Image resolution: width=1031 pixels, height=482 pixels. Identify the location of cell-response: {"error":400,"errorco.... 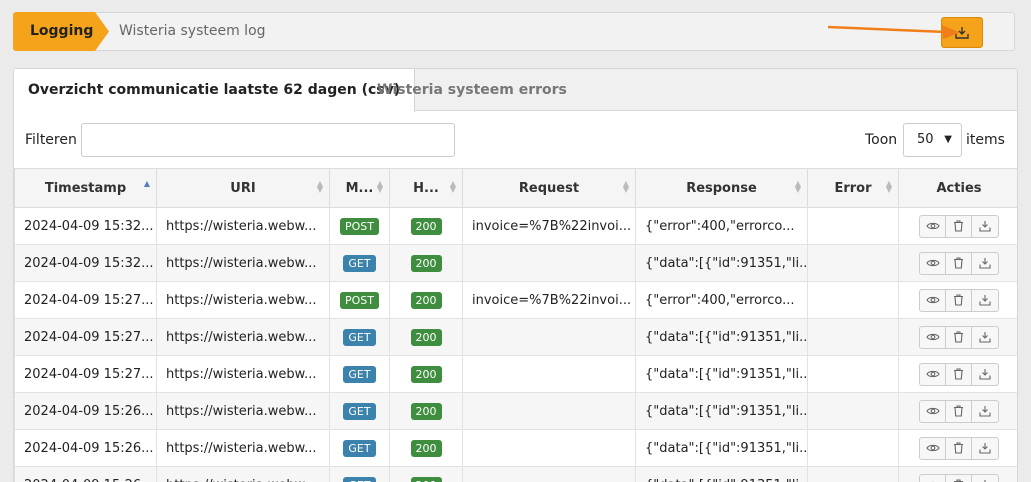
(721, 300).